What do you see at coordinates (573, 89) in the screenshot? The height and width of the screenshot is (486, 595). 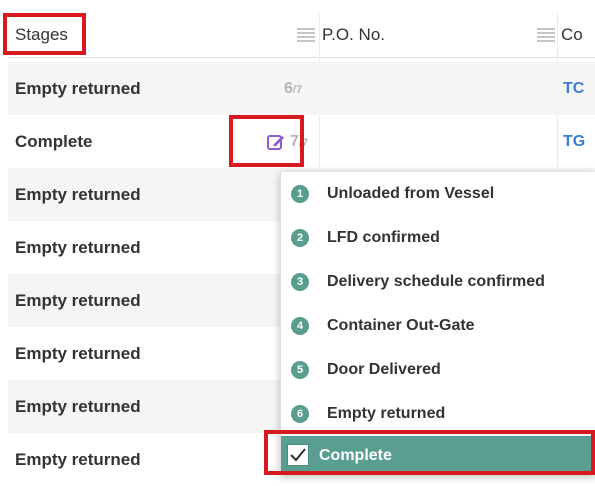 I see `row-link: TC` at bounding box center [573, 89].